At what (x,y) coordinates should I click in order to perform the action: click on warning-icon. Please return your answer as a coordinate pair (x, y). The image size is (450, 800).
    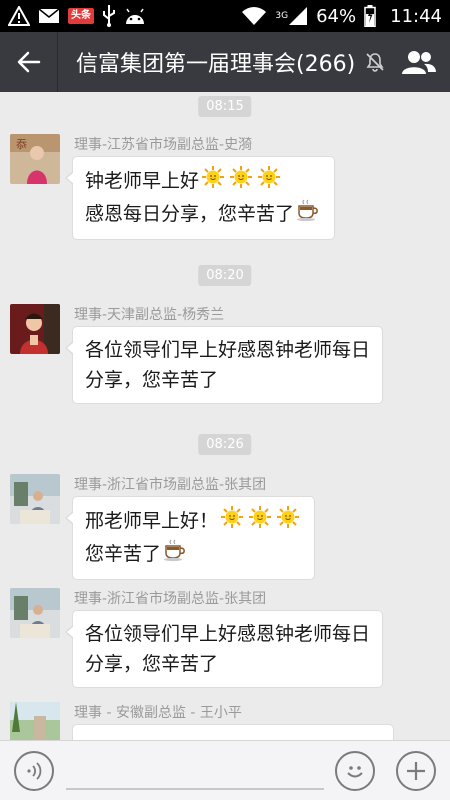
    Looking at the image, I should click on (19, 16).